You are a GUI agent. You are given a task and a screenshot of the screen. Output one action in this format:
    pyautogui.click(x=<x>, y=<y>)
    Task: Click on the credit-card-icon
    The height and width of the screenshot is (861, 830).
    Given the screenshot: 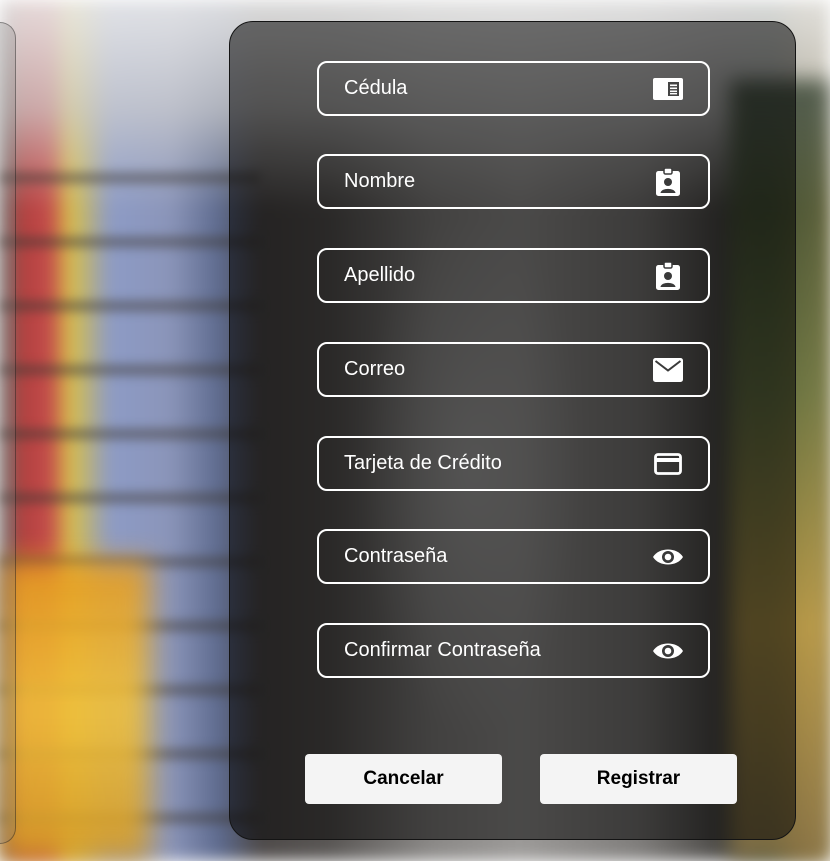 What is the action you would take?
    pyautogui.click(x=668, y=464)
    